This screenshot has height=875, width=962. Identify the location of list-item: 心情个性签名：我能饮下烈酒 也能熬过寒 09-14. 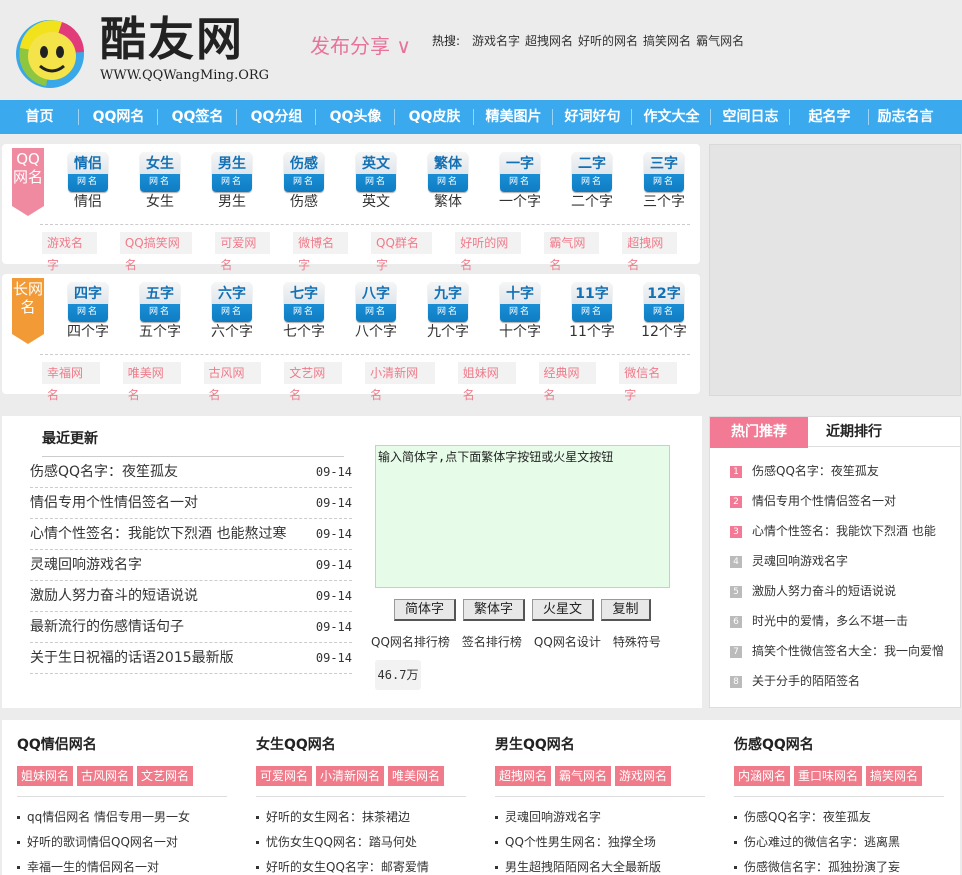
(191, 534).